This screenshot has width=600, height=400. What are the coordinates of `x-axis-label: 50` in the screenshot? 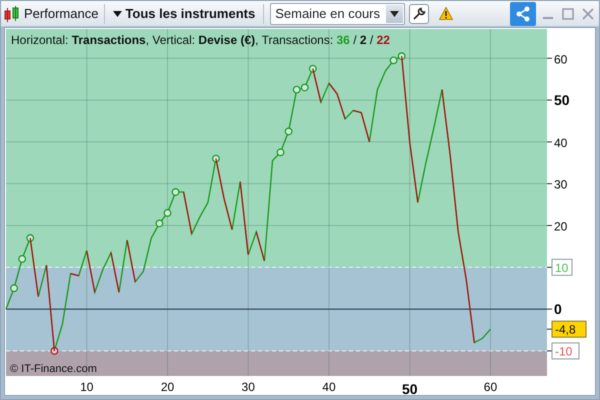 It's located at (410, 388).